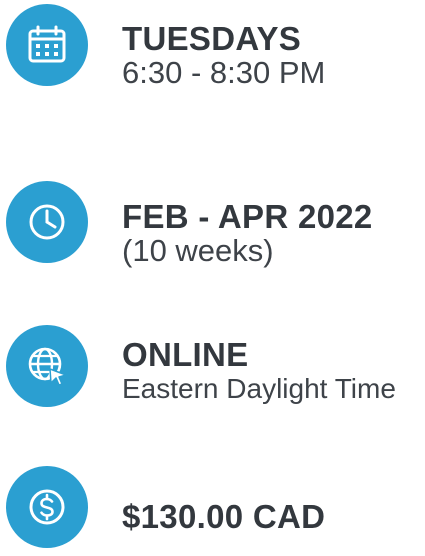 The image size is (425, 556). I want to click on schedule-day-title: TUESDAYS, so click(212, 38).